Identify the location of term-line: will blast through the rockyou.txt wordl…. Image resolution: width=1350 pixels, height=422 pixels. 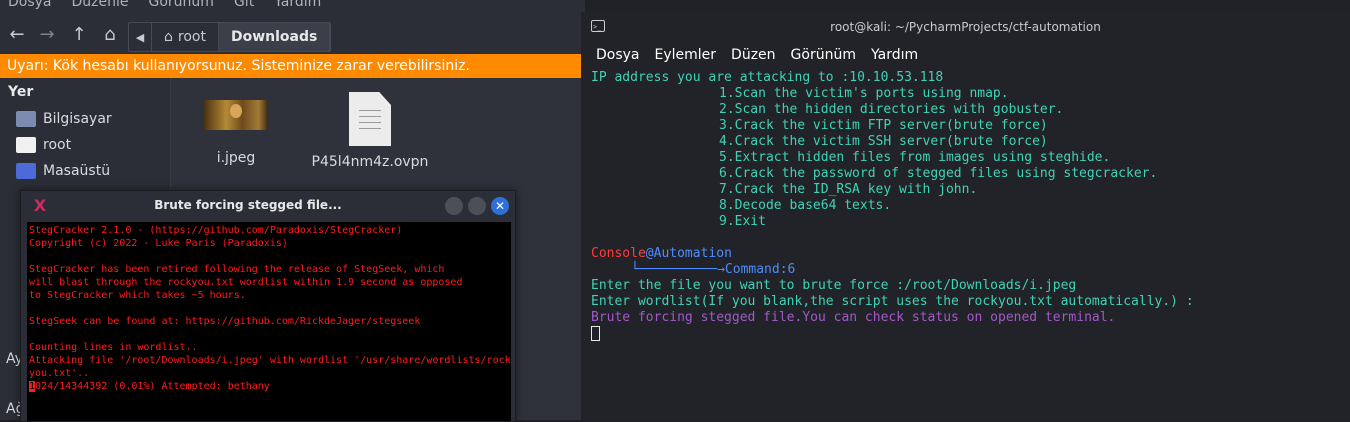
(246, 282).